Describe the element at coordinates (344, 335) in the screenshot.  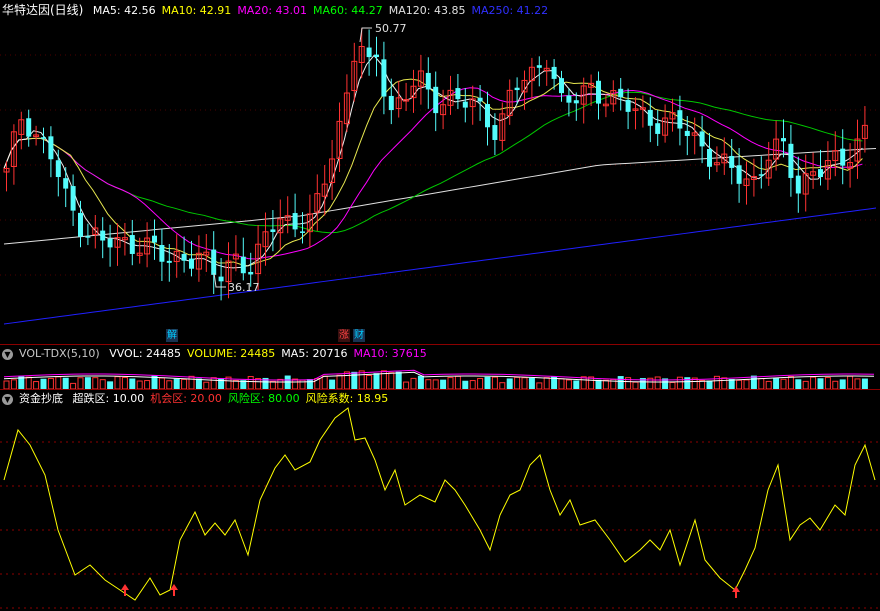
I see `tag-zhang: 涨` at that location.